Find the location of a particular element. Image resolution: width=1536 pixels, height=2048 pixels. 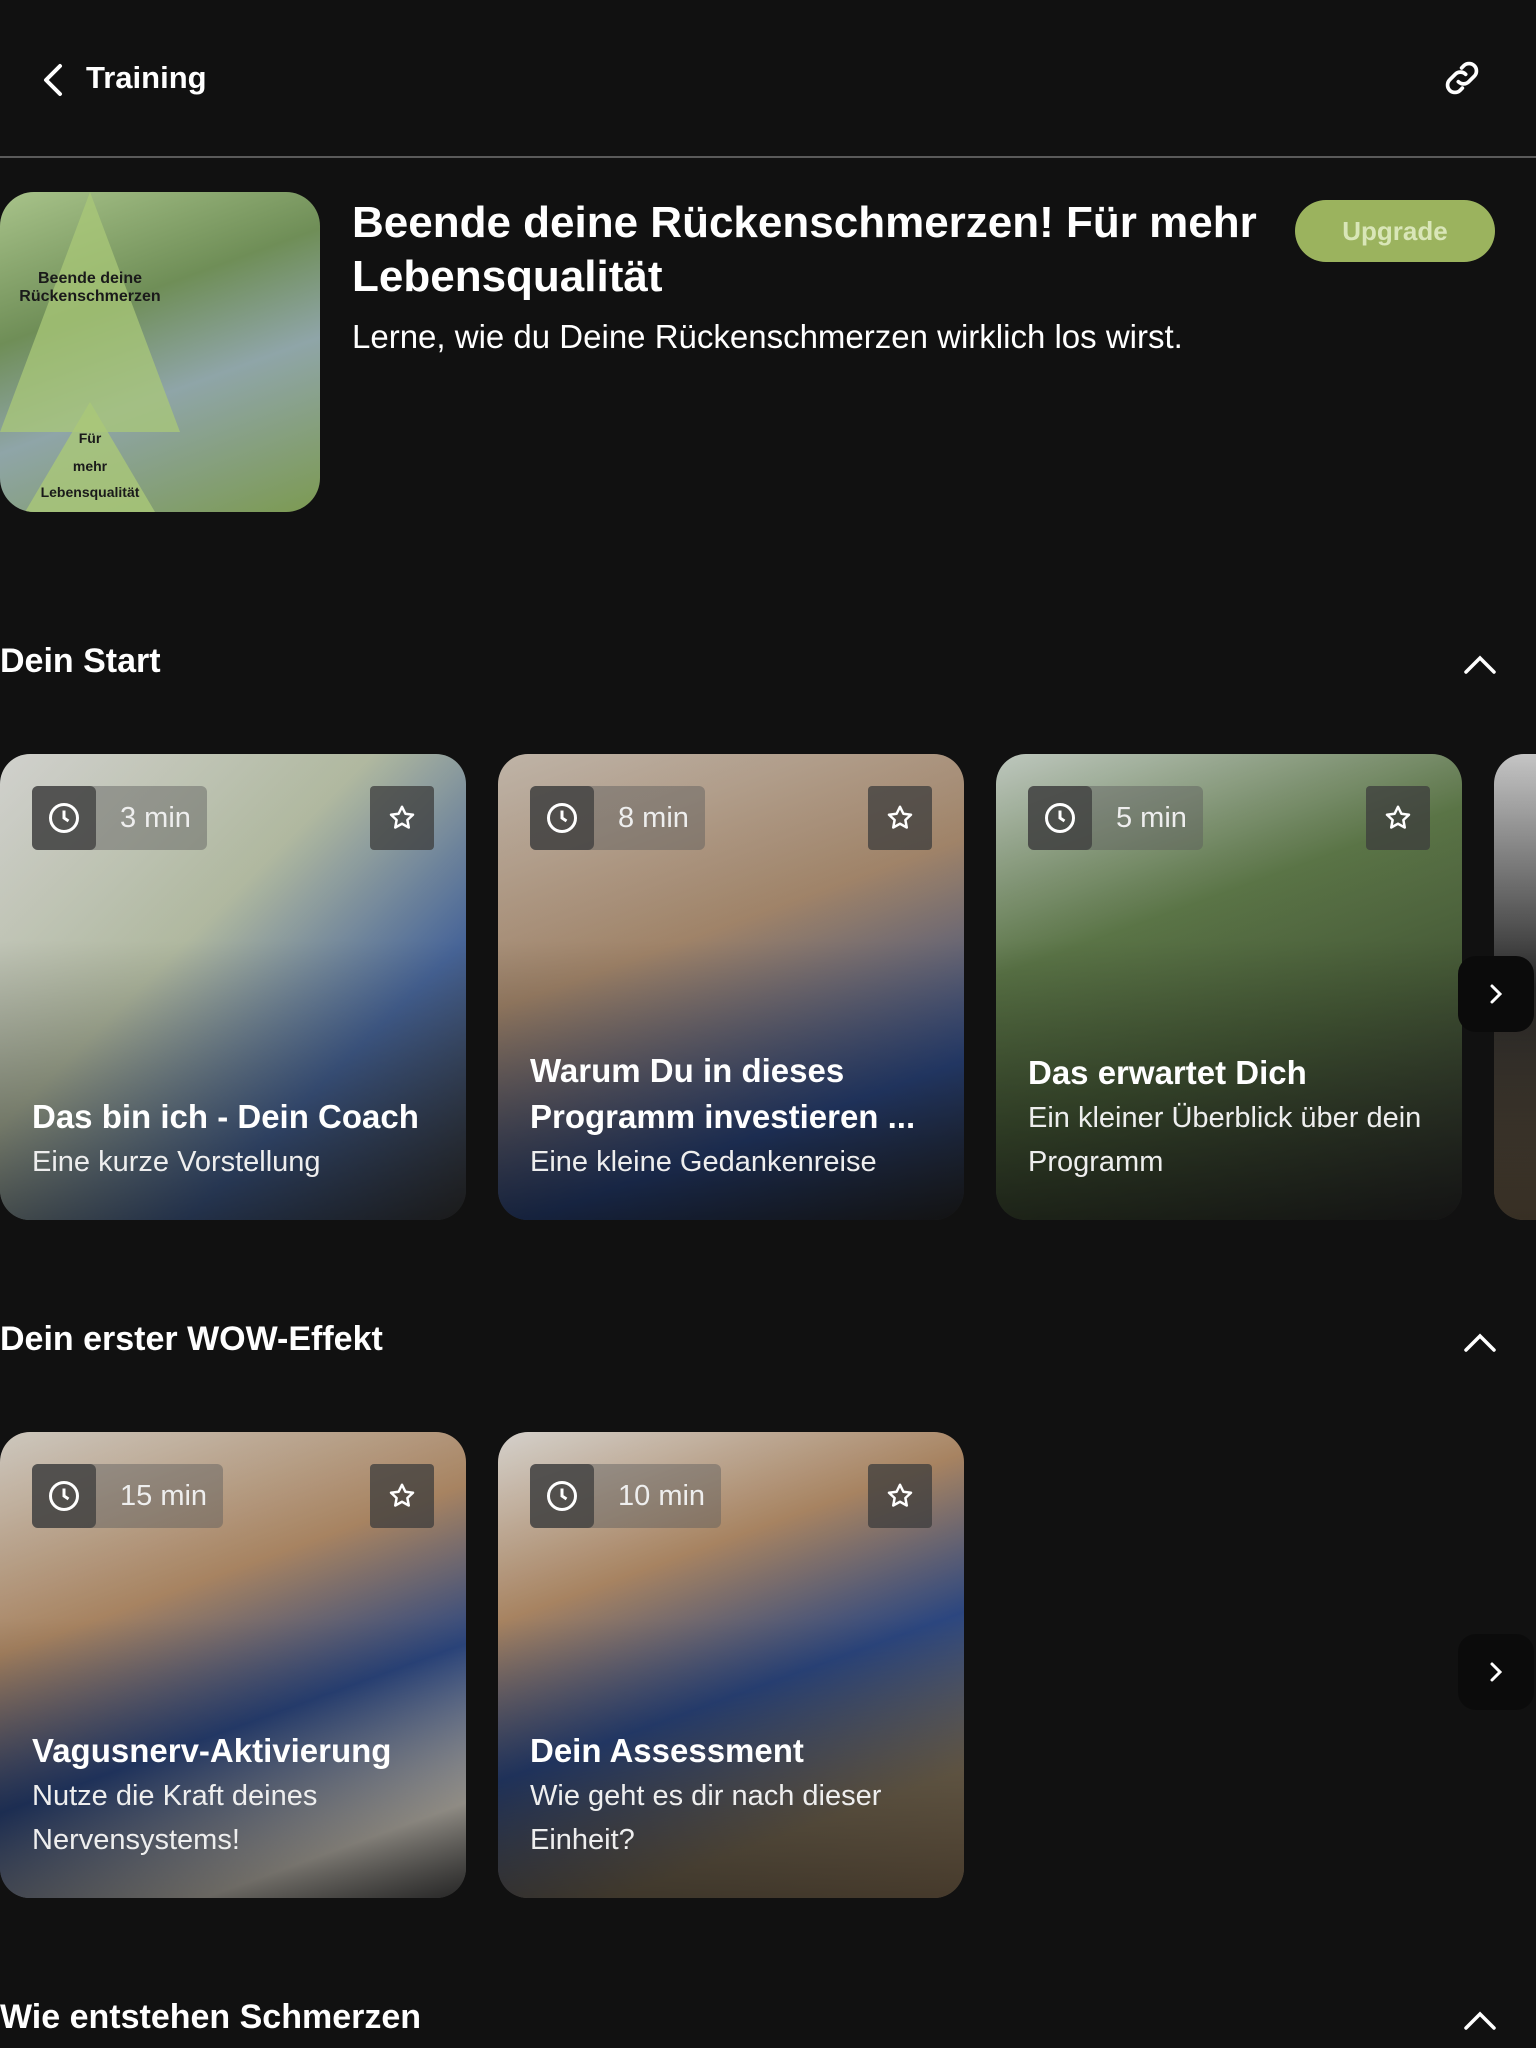

duration-badge: 15 min is located at coordinates (128, 1496).